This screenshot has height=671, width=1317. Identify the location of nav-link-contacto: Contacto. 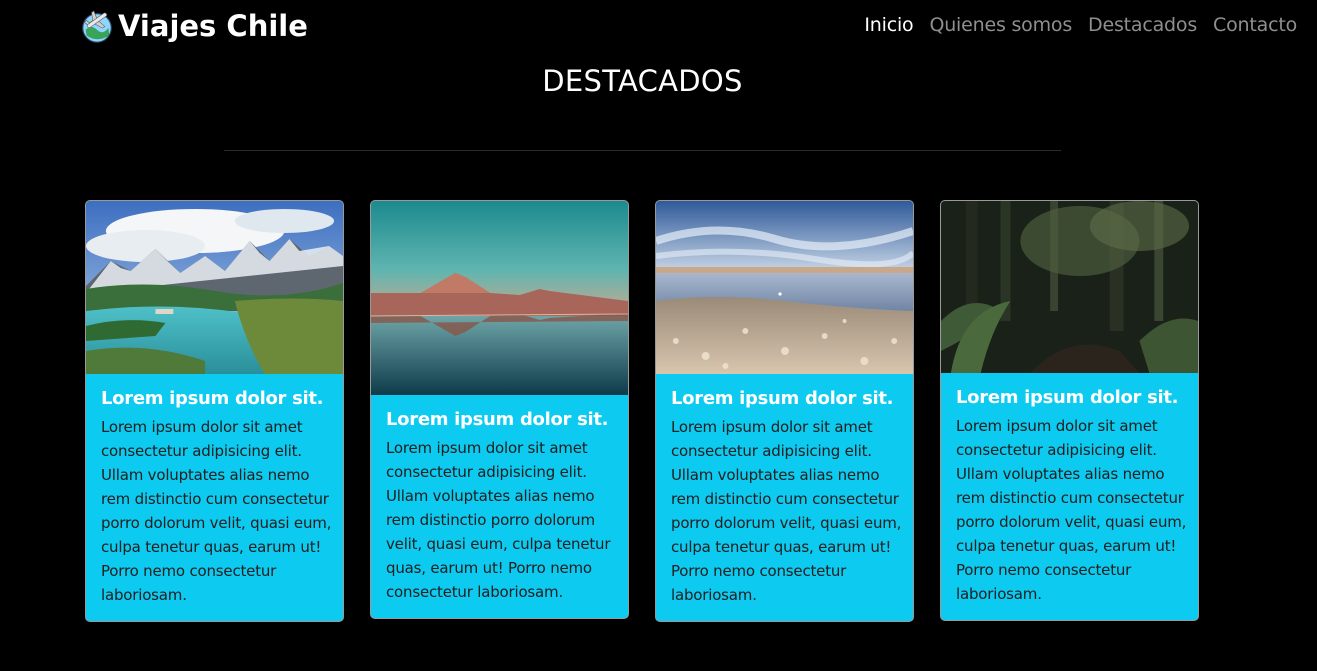
(1255, 25).